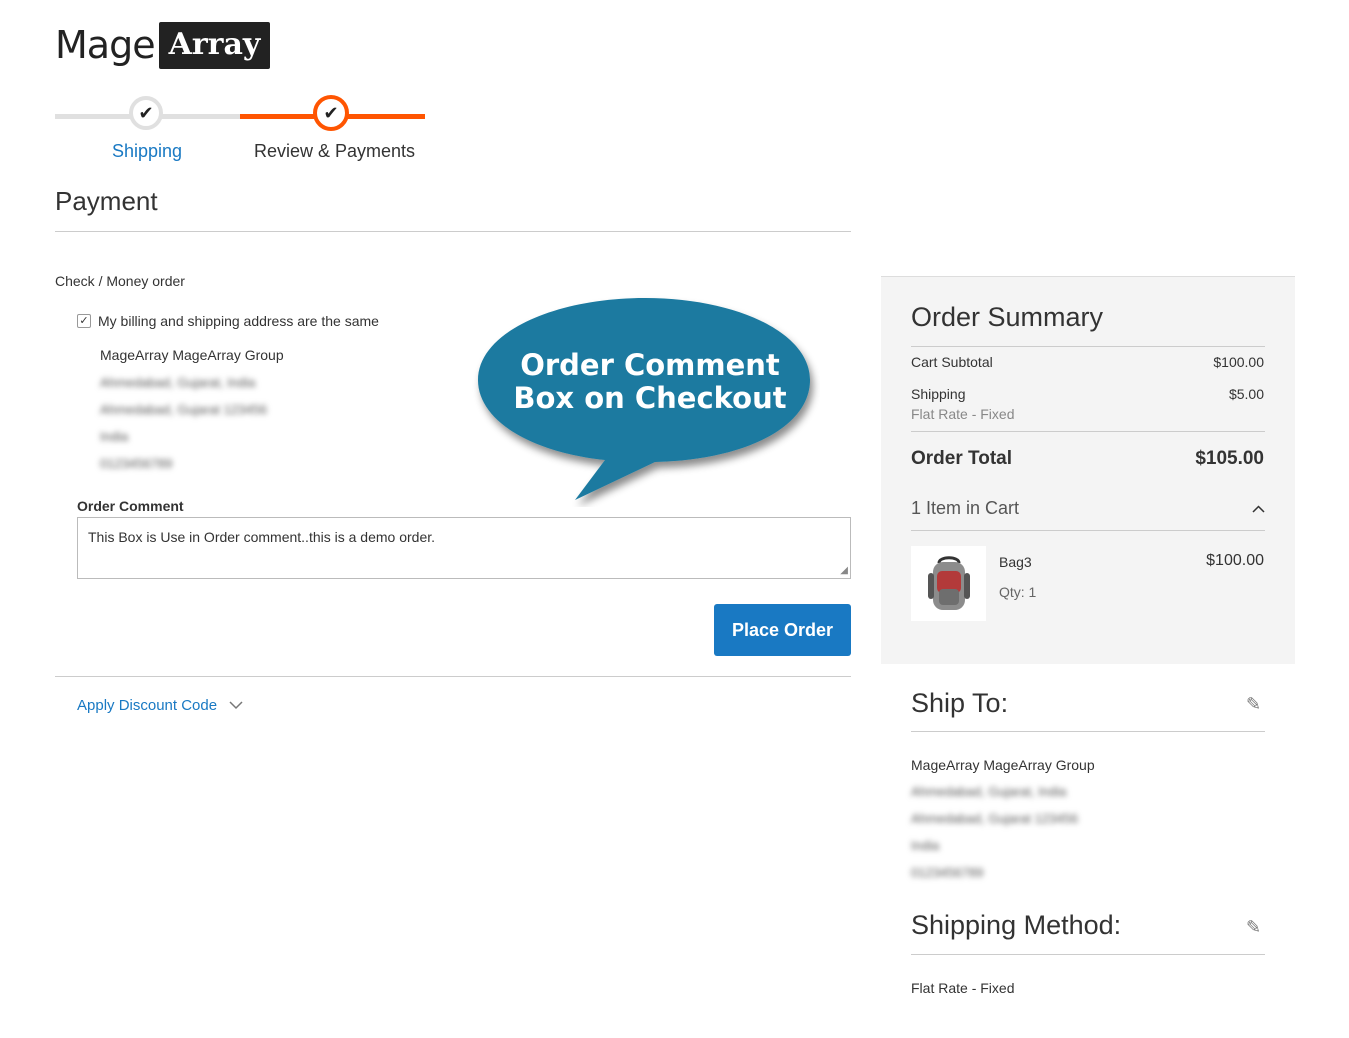  Describe the element at coordinates (1018, 592) in the screenshot. I see `item-qty: Qty: 1` at that location.